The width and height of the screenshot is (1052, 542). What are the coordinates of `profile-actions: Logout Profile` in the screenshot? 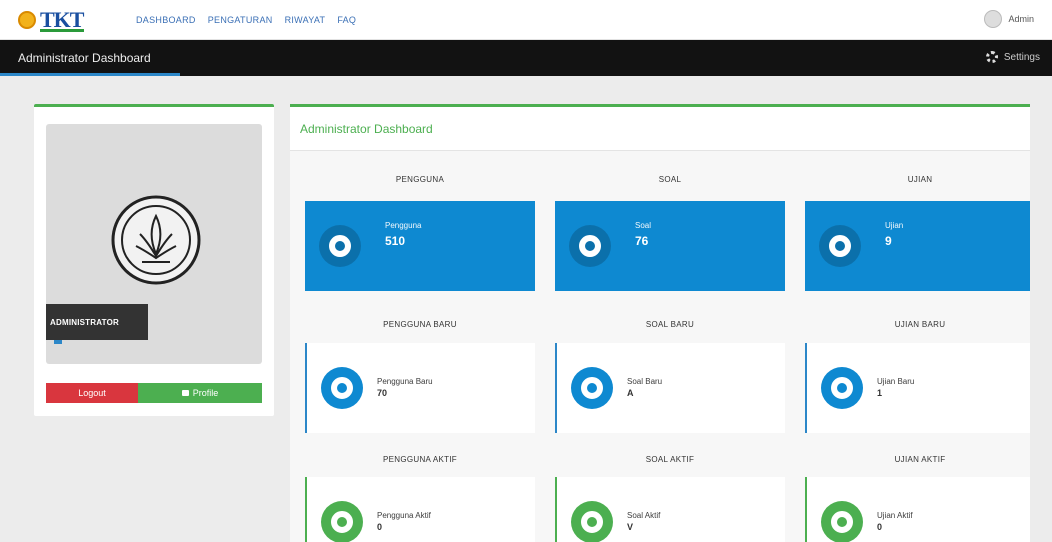 It's located at (154, 393).